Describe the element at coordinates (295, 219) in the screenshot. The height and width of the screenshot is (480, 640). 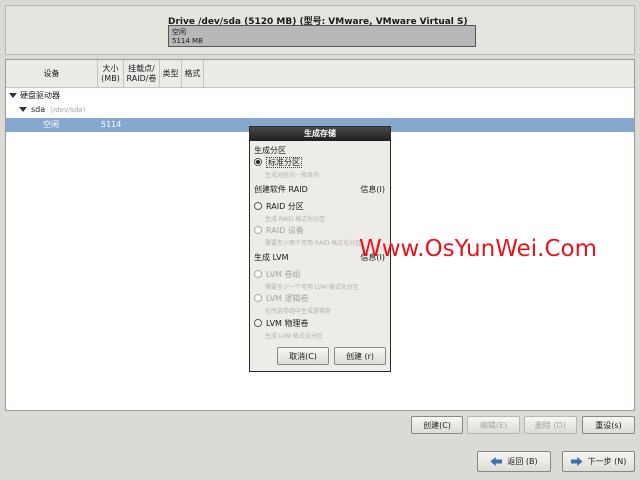
I see `raid-partition-desc: 生成 RAID 格式化分区` at that location.